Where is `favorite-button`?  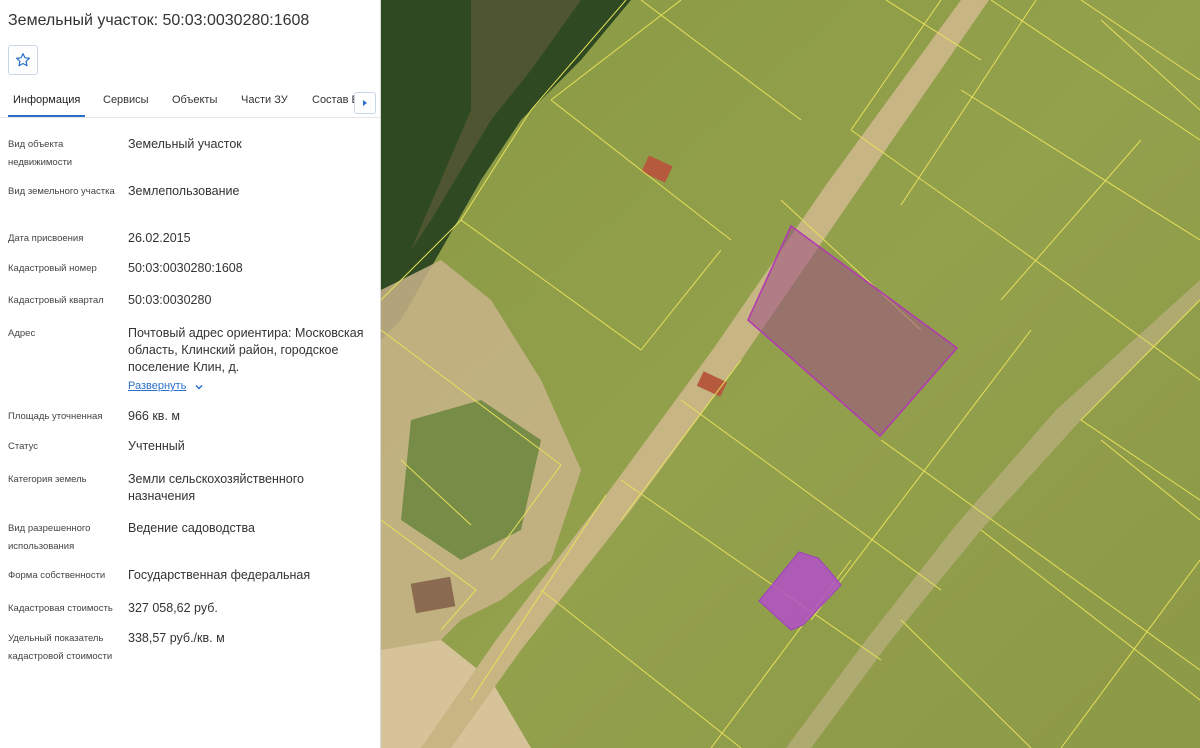
favorite-button is located at coordinates (23, 60).